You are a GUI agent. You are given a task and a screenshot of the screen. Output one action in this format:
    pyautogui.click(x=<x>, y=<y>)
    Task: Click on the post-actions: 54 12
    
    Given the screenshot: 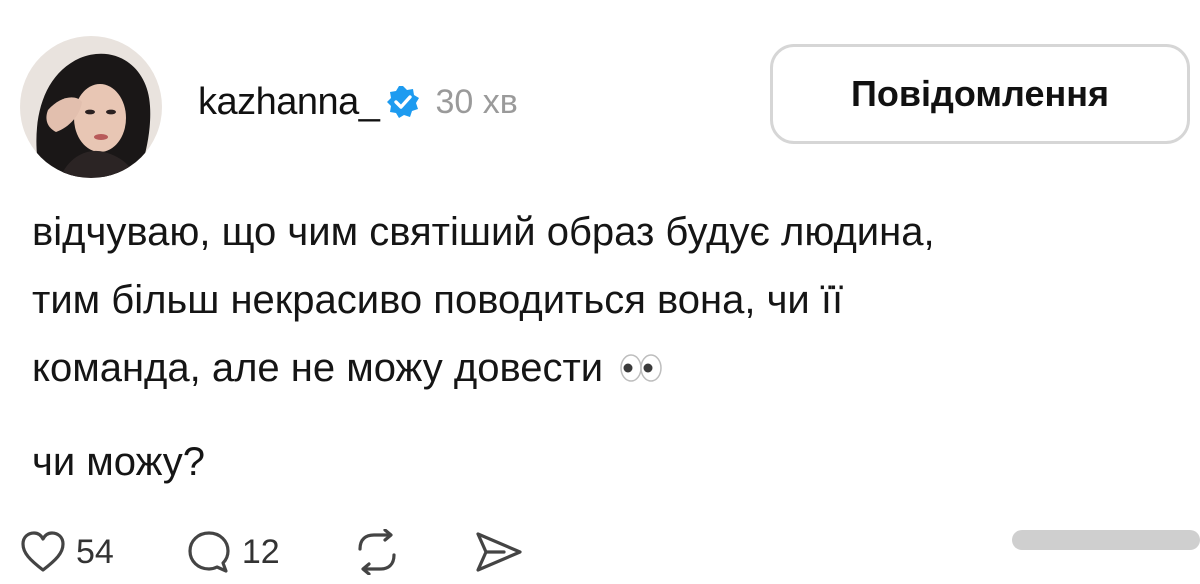 What is the action you would take?
    pyautogui.click(x=330, y=552)
    